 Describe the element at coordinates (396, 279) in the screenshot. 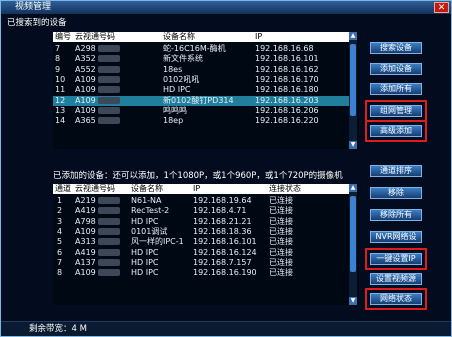

I see `set-video-source-button: 设置视频源` at that location.